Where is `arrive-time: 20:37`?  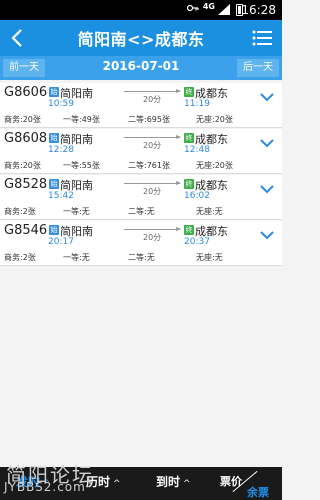 arrive-time: 20:37 is located at coordinates (197, 242).